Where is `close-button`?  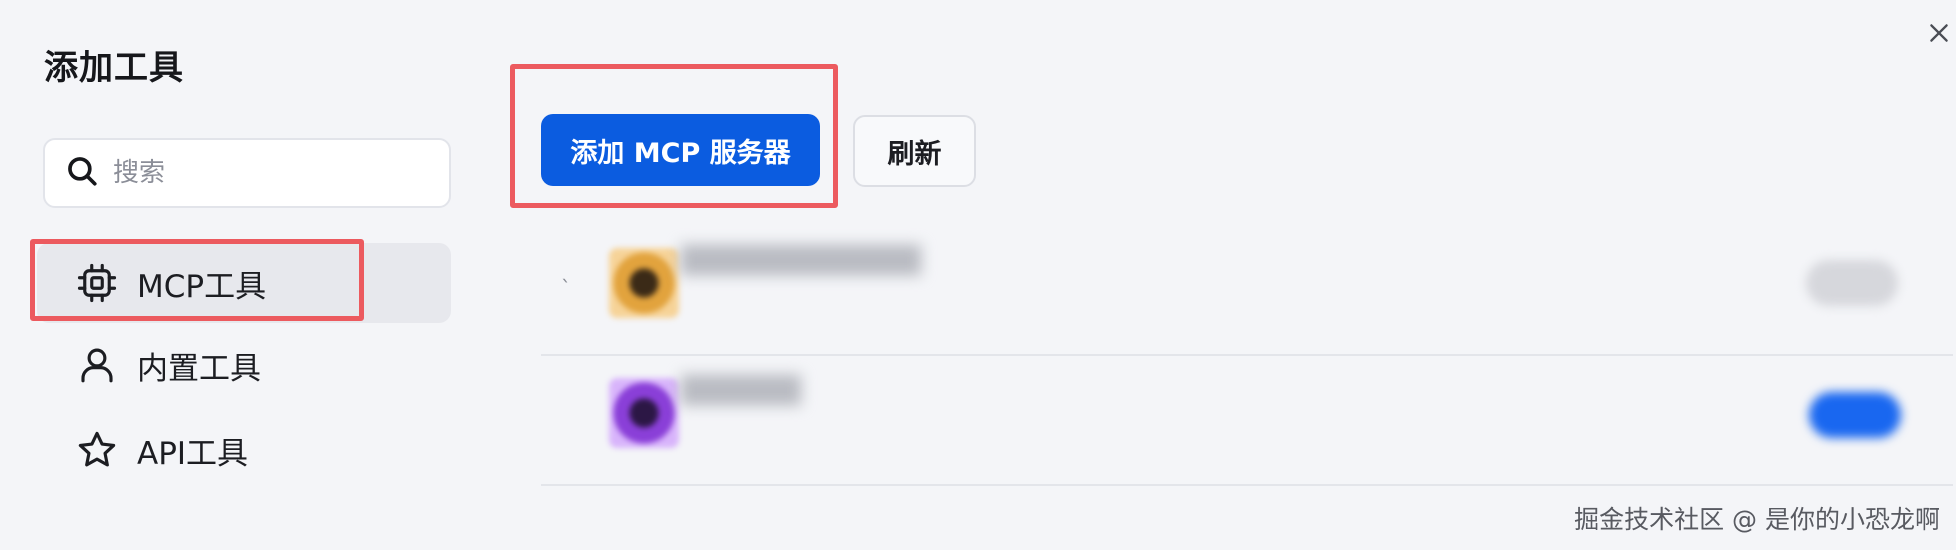 close-button is located at coordinates (1939, 33).